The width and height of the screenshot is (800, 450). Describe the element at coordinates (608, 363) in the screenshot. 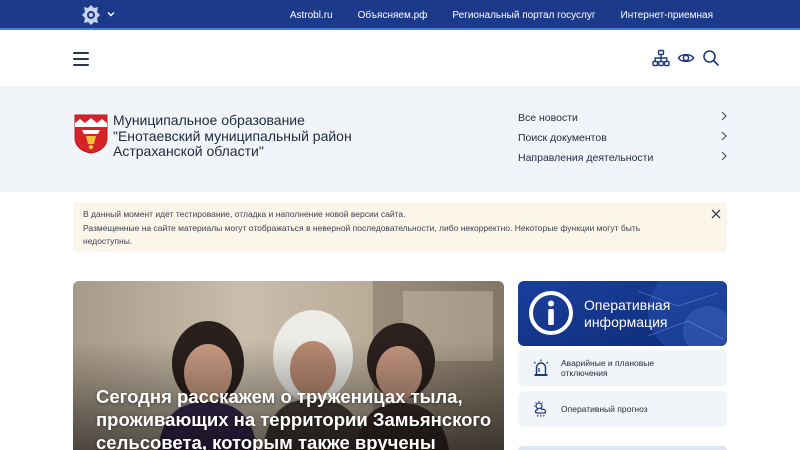

I see `service-label-line: Аварийные и плановые` at that location.